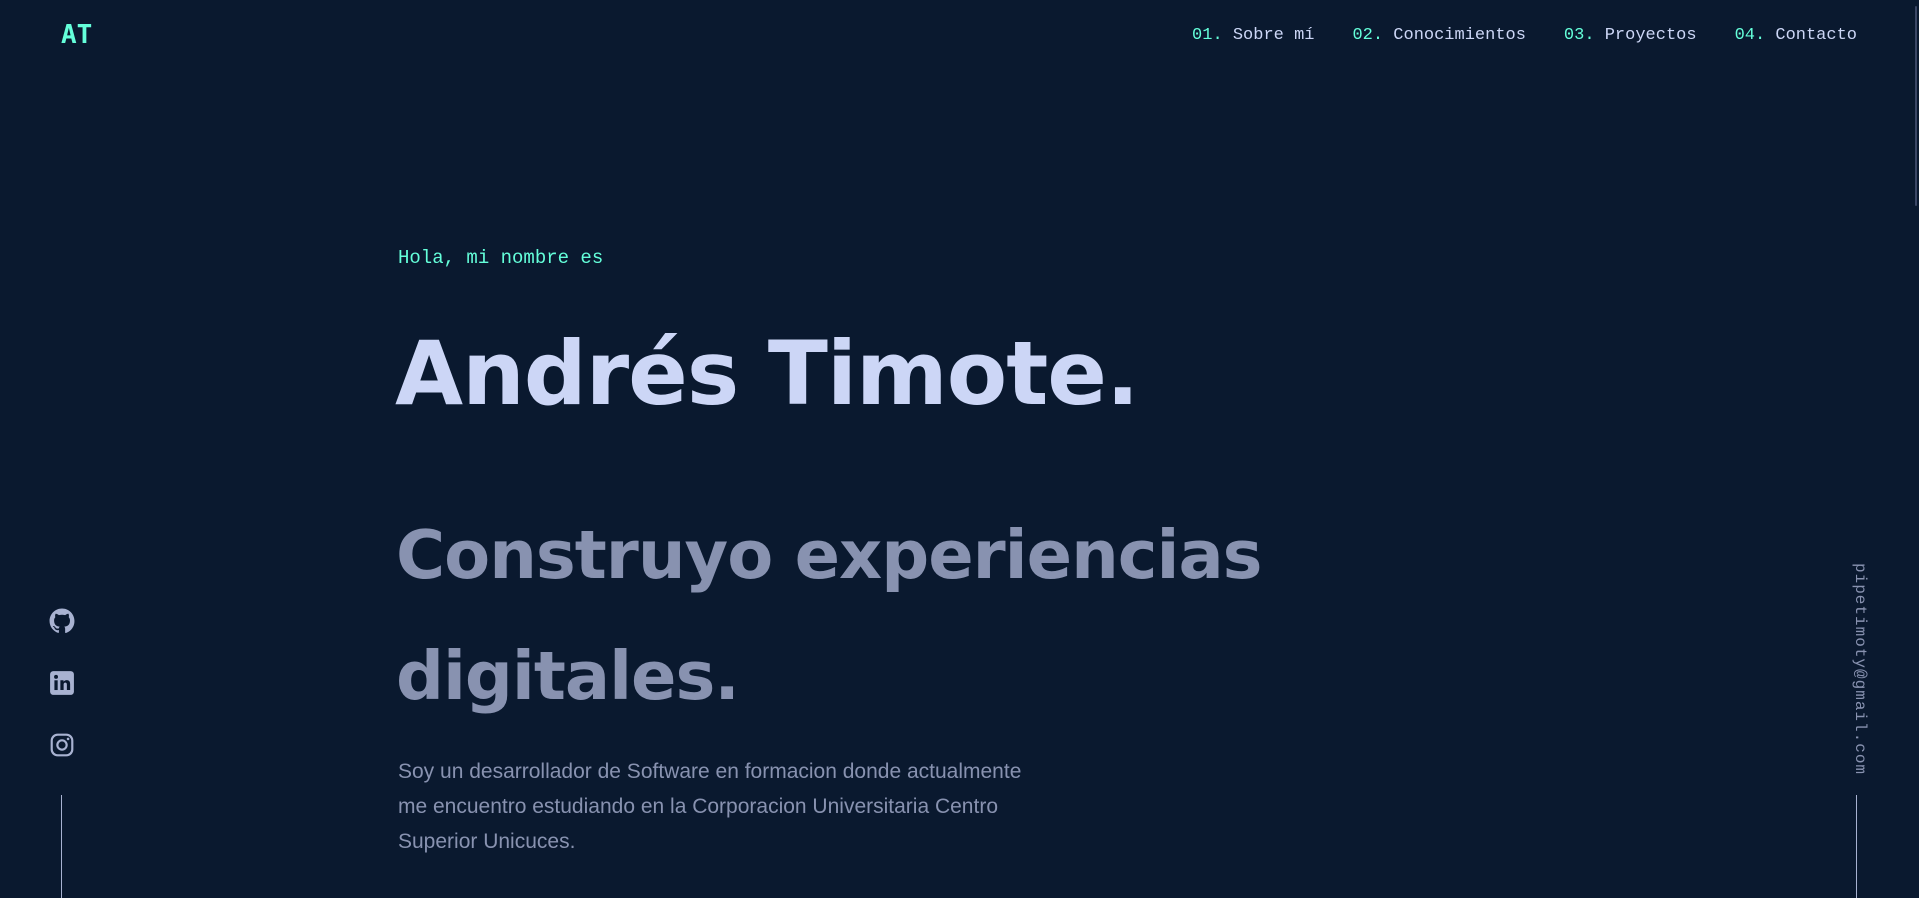 This screenshot has height=898, width=1919. I want to click on nav-link-conocimientos: 02. Conocimientos, so click(1438, 35).